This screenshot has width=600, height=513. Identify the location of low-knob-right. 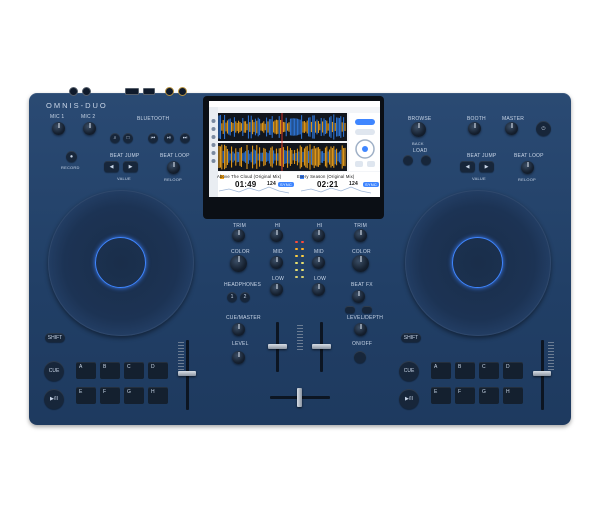
(318, 289).